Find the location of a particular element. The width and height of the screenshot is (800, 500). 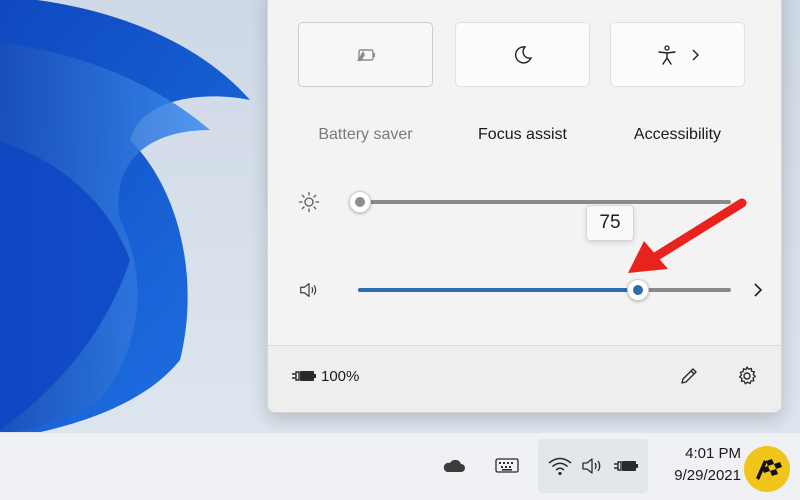

battery-saver-icon is located at coordinates (365, 54).